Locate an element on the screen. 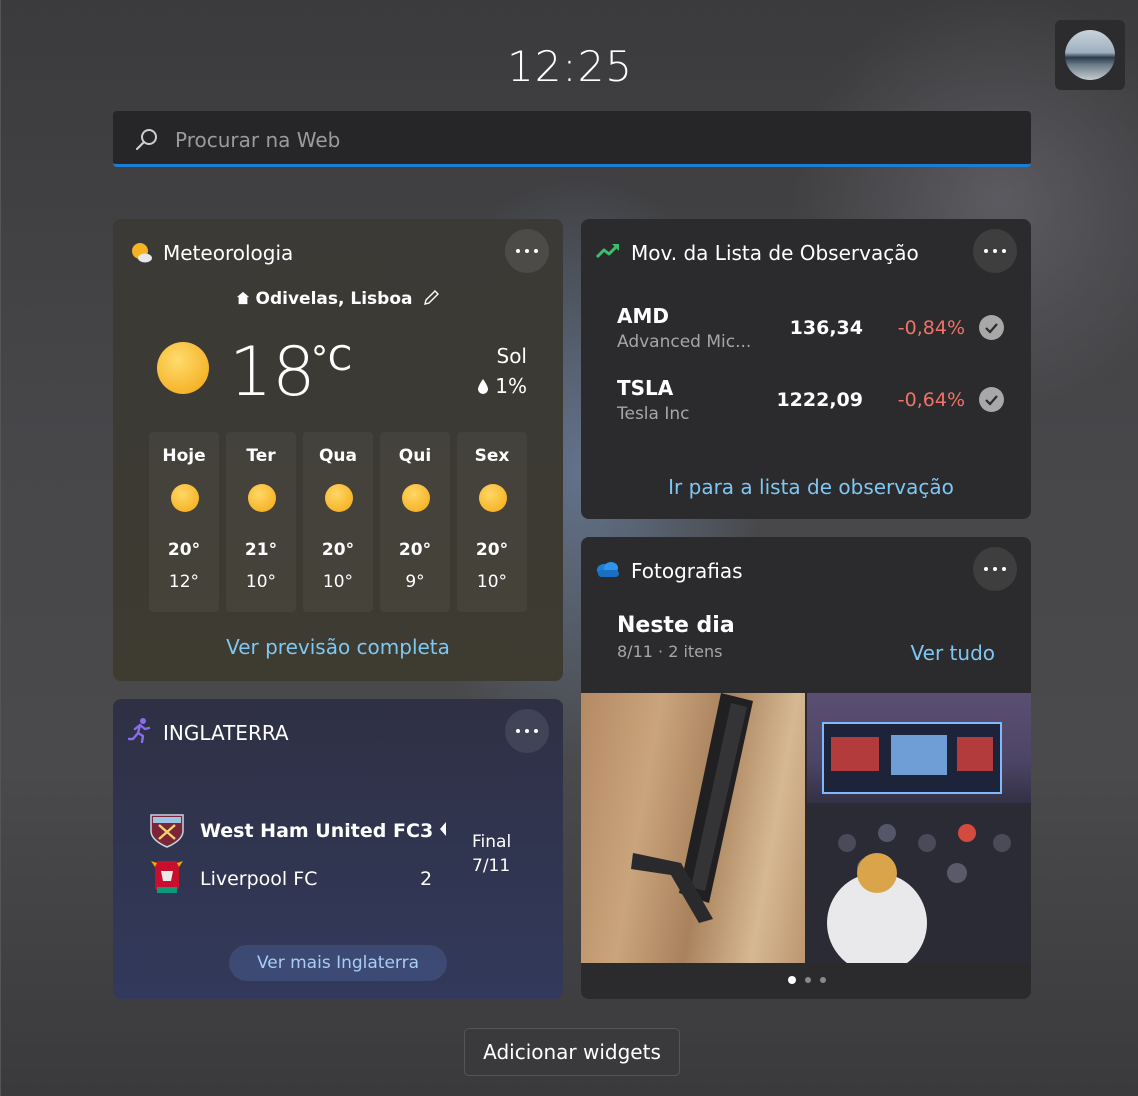 Image resolution: width=1138 pixels, height=1096 pixels. precipitation-value: 1% is located at coordinates (511, 386).